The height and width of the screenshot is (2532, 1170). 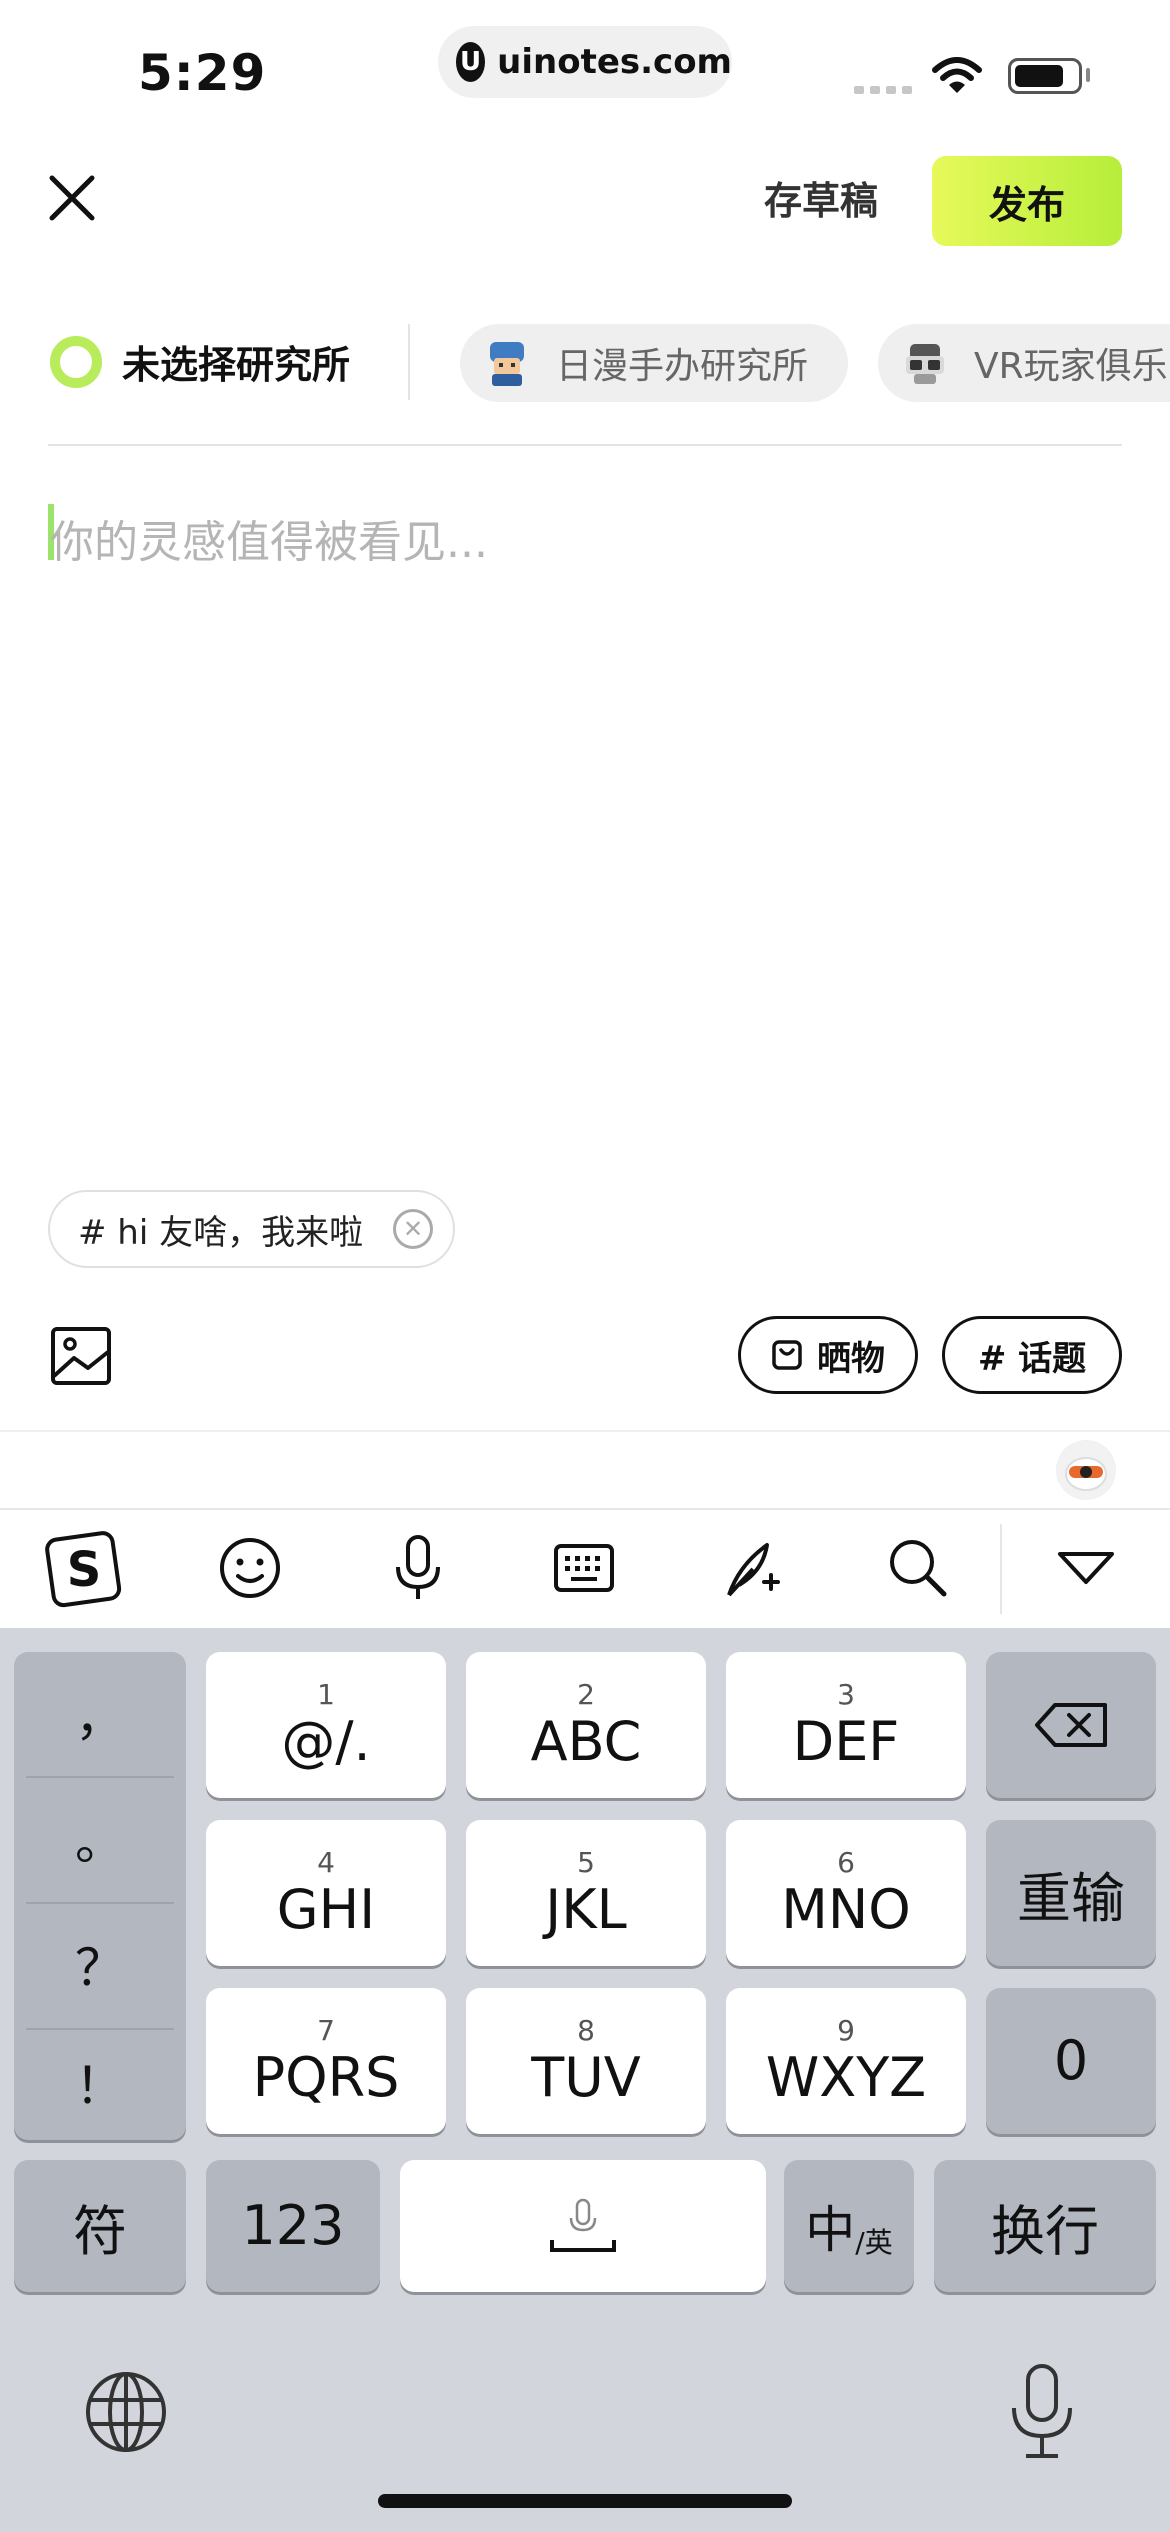 I want to click on key-5: 5 JKL, so click(x=586, y=1893).